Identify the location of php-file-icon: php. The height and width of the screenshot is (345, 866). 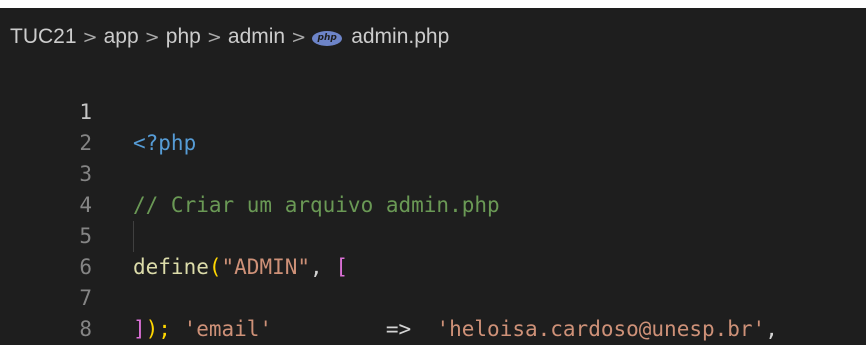
(327, 38).